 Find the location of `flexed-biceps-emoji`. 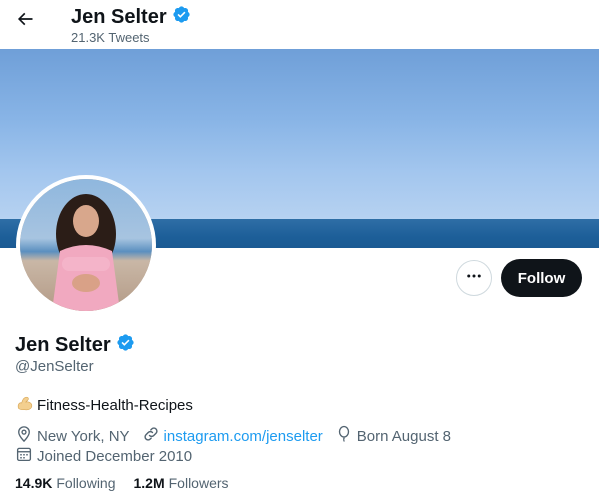

flexed-biceps-emoji is located at coordinates (25, 405).